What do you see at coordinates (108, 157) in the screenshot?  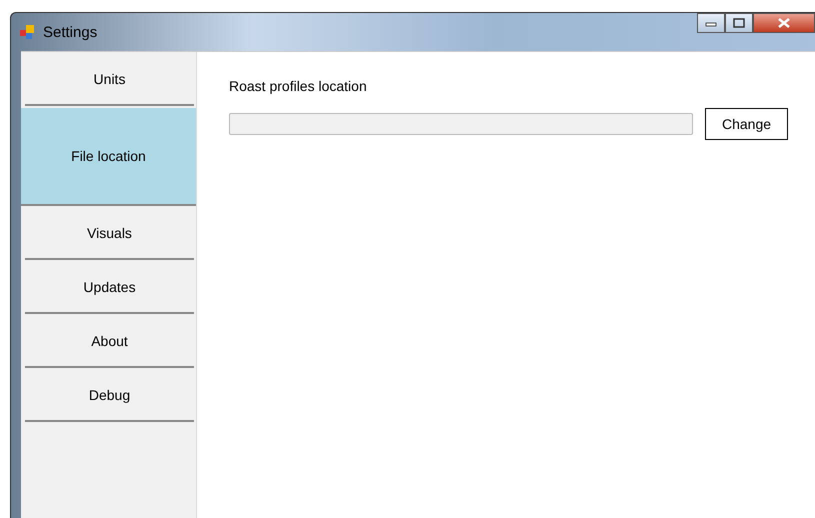 I see `sidebar-tab: File location` at bounding box center [108, 157].